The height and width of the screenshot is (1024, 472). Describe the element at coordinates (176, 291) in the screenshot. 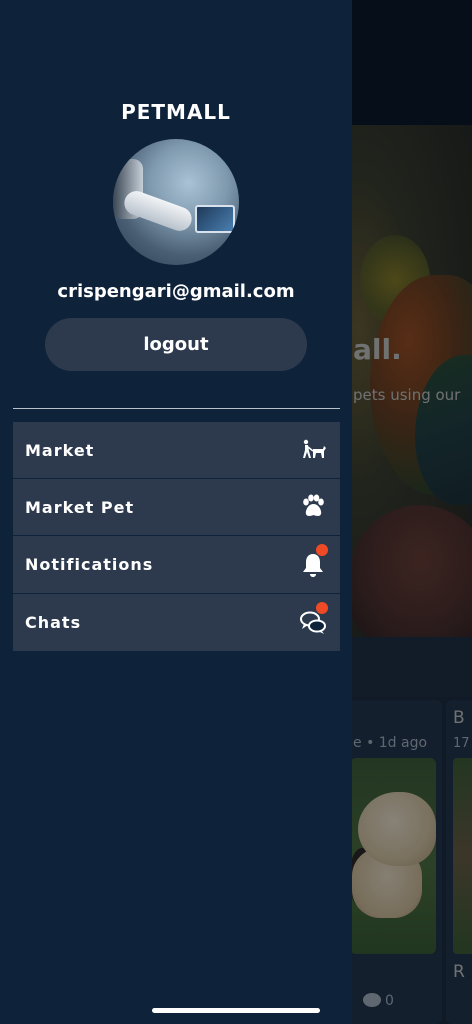

I see `user-email: crispengari@gmail.com` at that location.